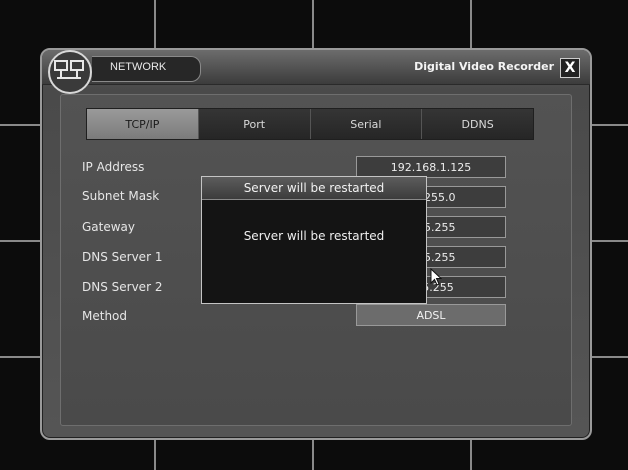 The height and width of the screenshot is (470, 628). I want to click on ip-address-label: IP Address, so click(113, 167).